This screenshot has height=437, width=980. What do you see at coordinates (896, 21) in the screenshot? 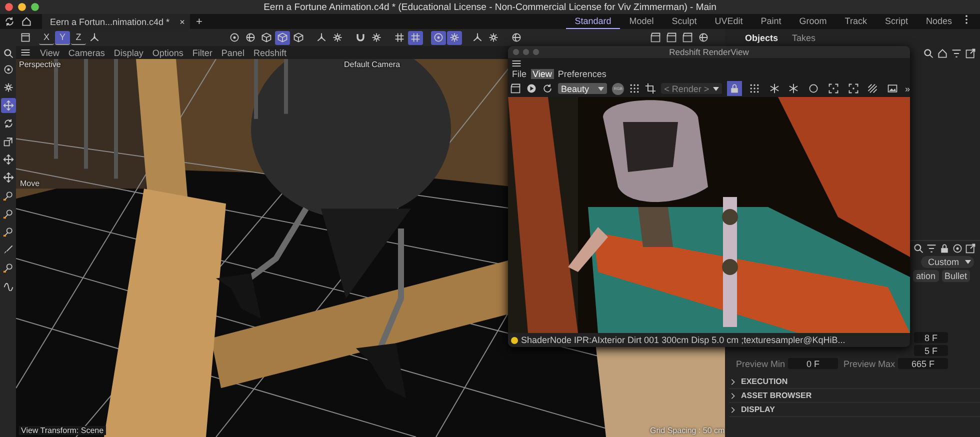
I see `layout-tab: Script` at bounding box center [896, 21].